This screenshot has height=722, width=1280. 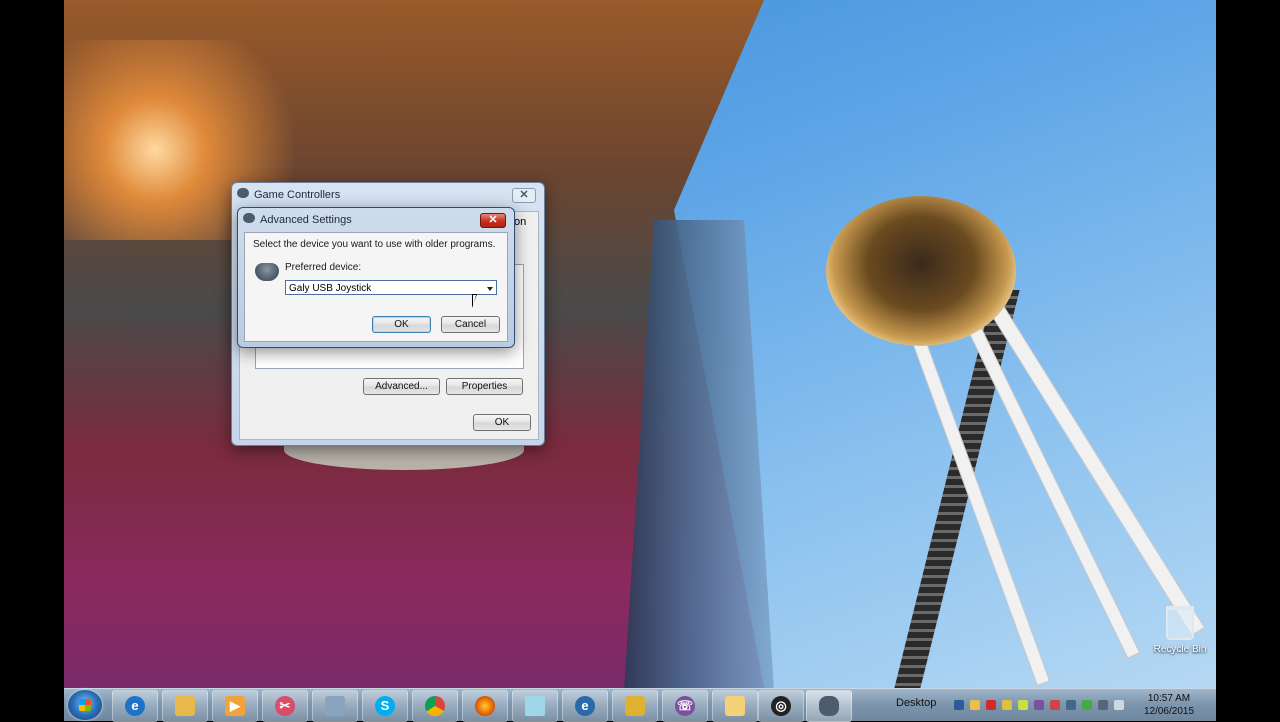 I want to click on mouse-cursor-icon, so click(x=474, y=301).